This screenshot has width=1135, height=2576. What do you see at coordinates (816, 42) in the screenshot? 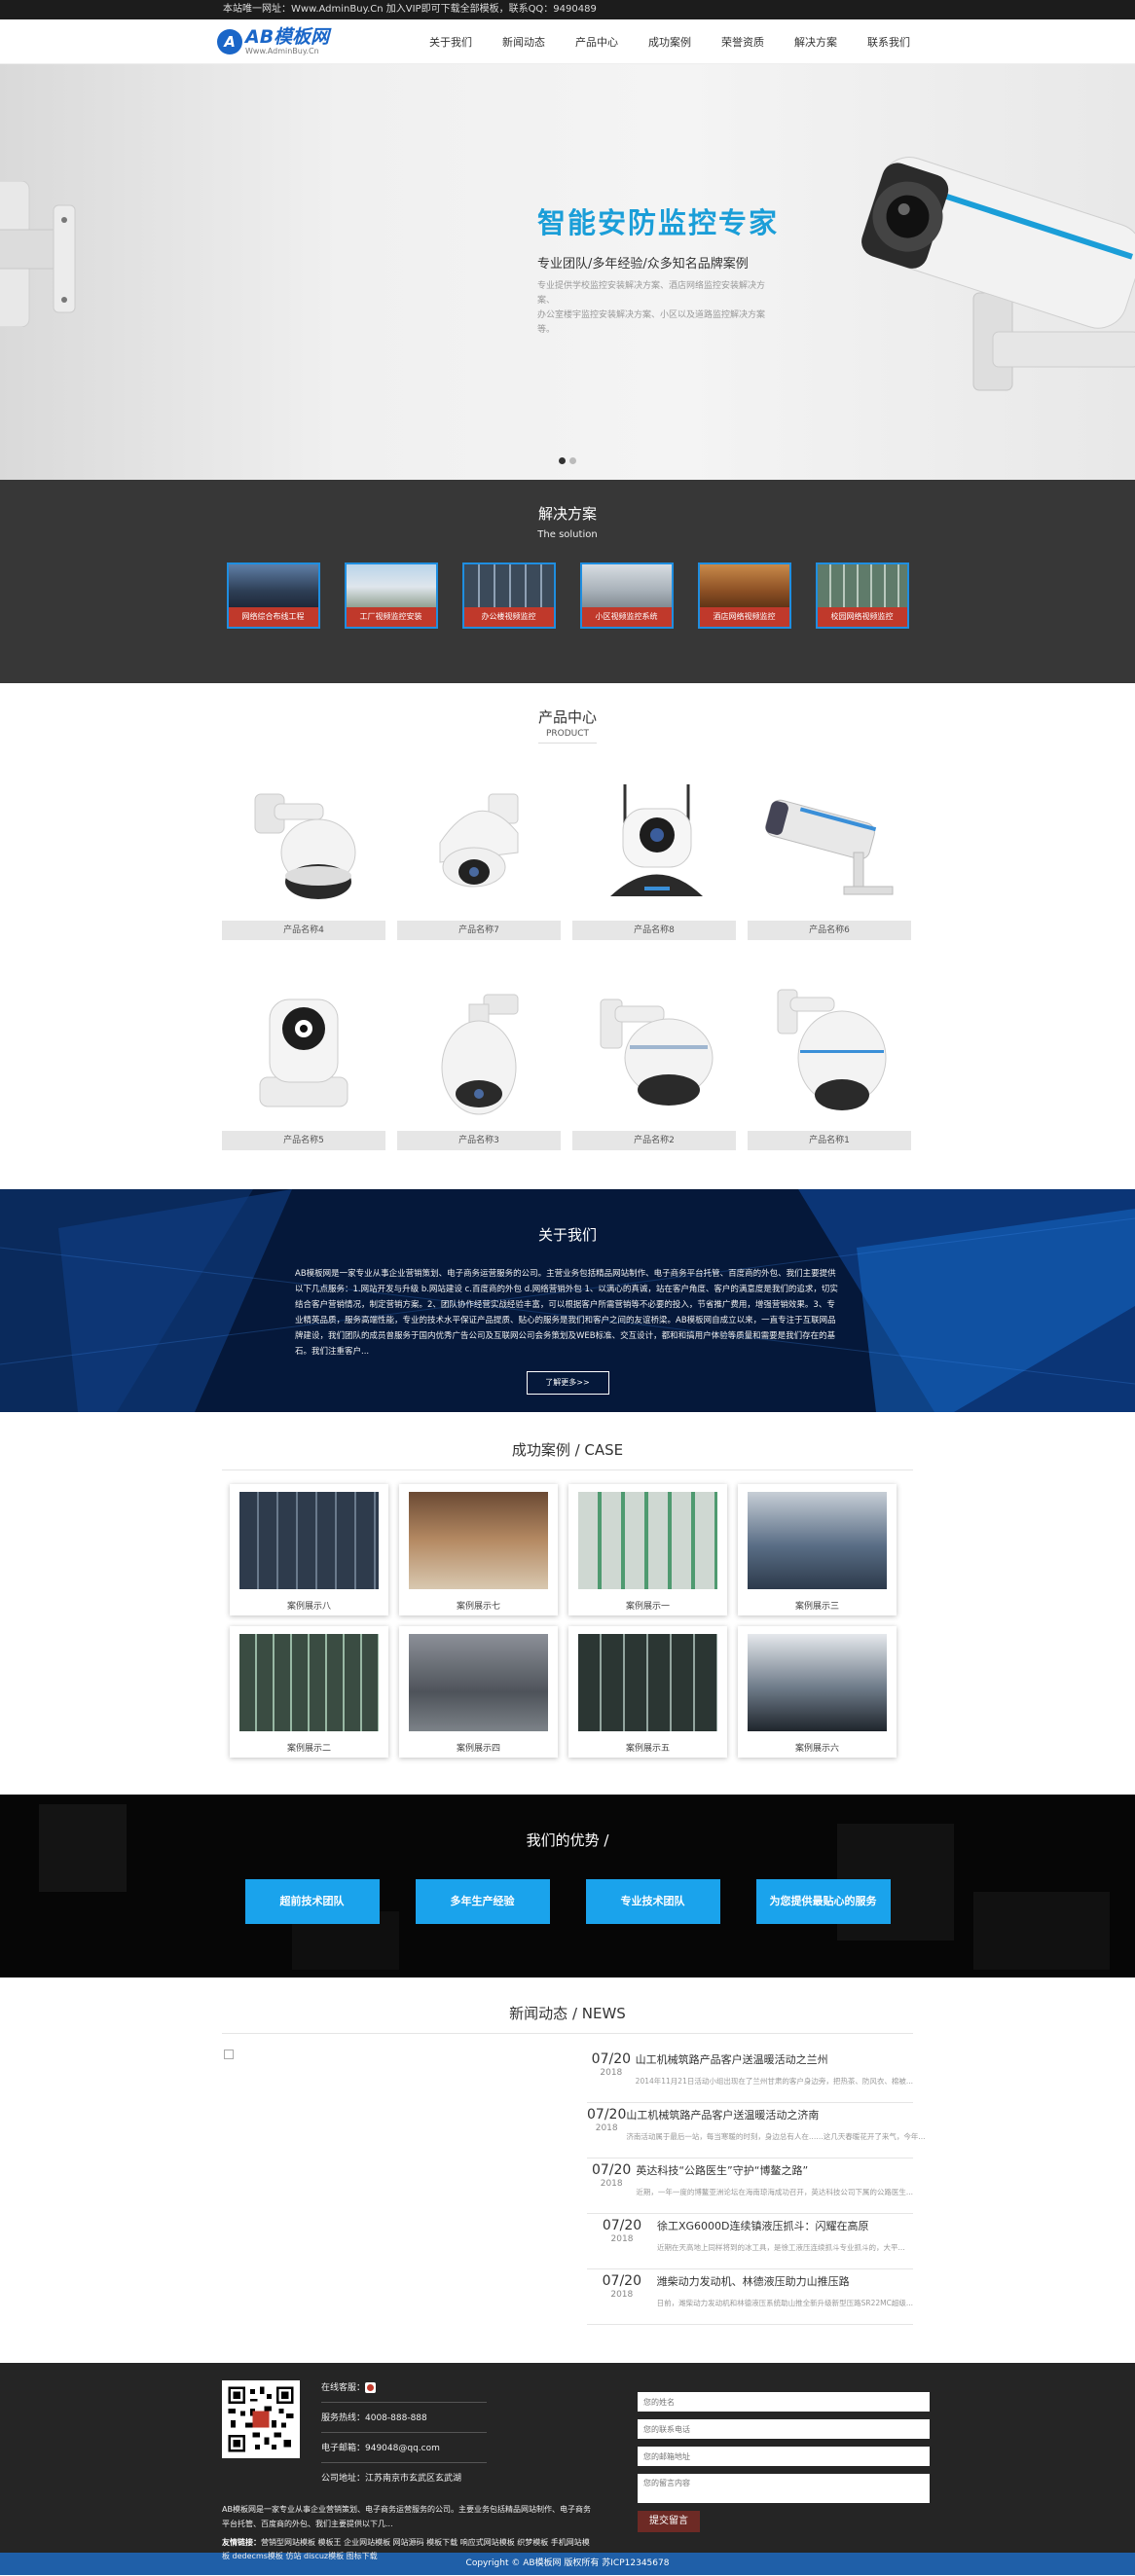
I see `nav-solutions: 解决方案` at bounding box center [816, 42].